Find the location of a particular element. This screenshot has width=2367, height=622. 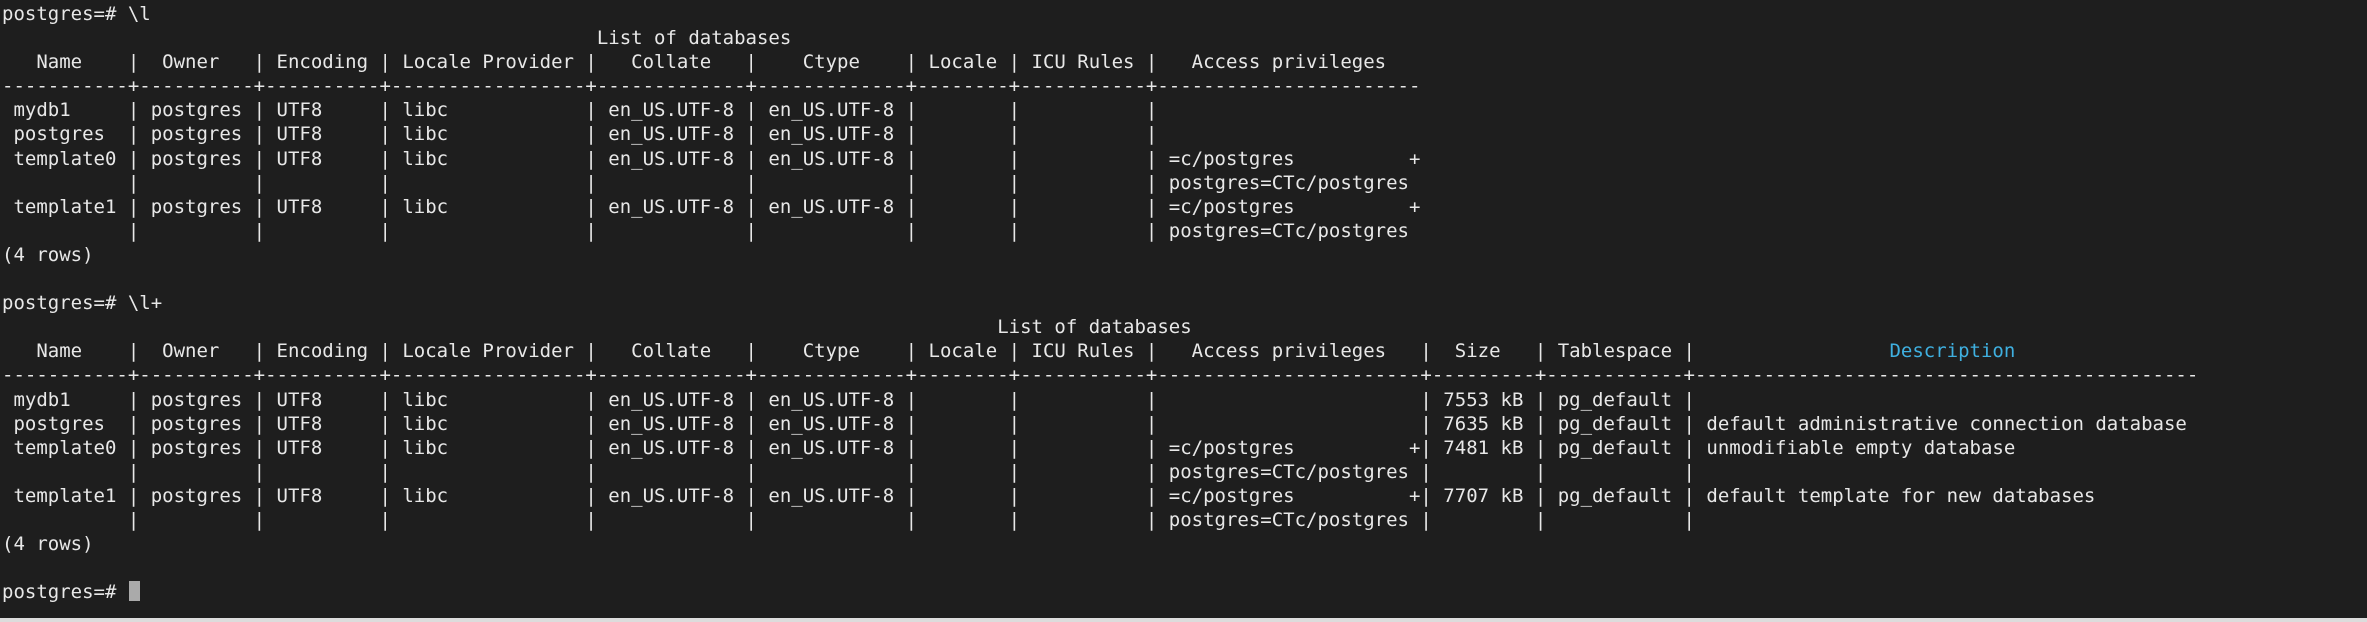

prompt: postgres=# is located at coordinates (65, 592).